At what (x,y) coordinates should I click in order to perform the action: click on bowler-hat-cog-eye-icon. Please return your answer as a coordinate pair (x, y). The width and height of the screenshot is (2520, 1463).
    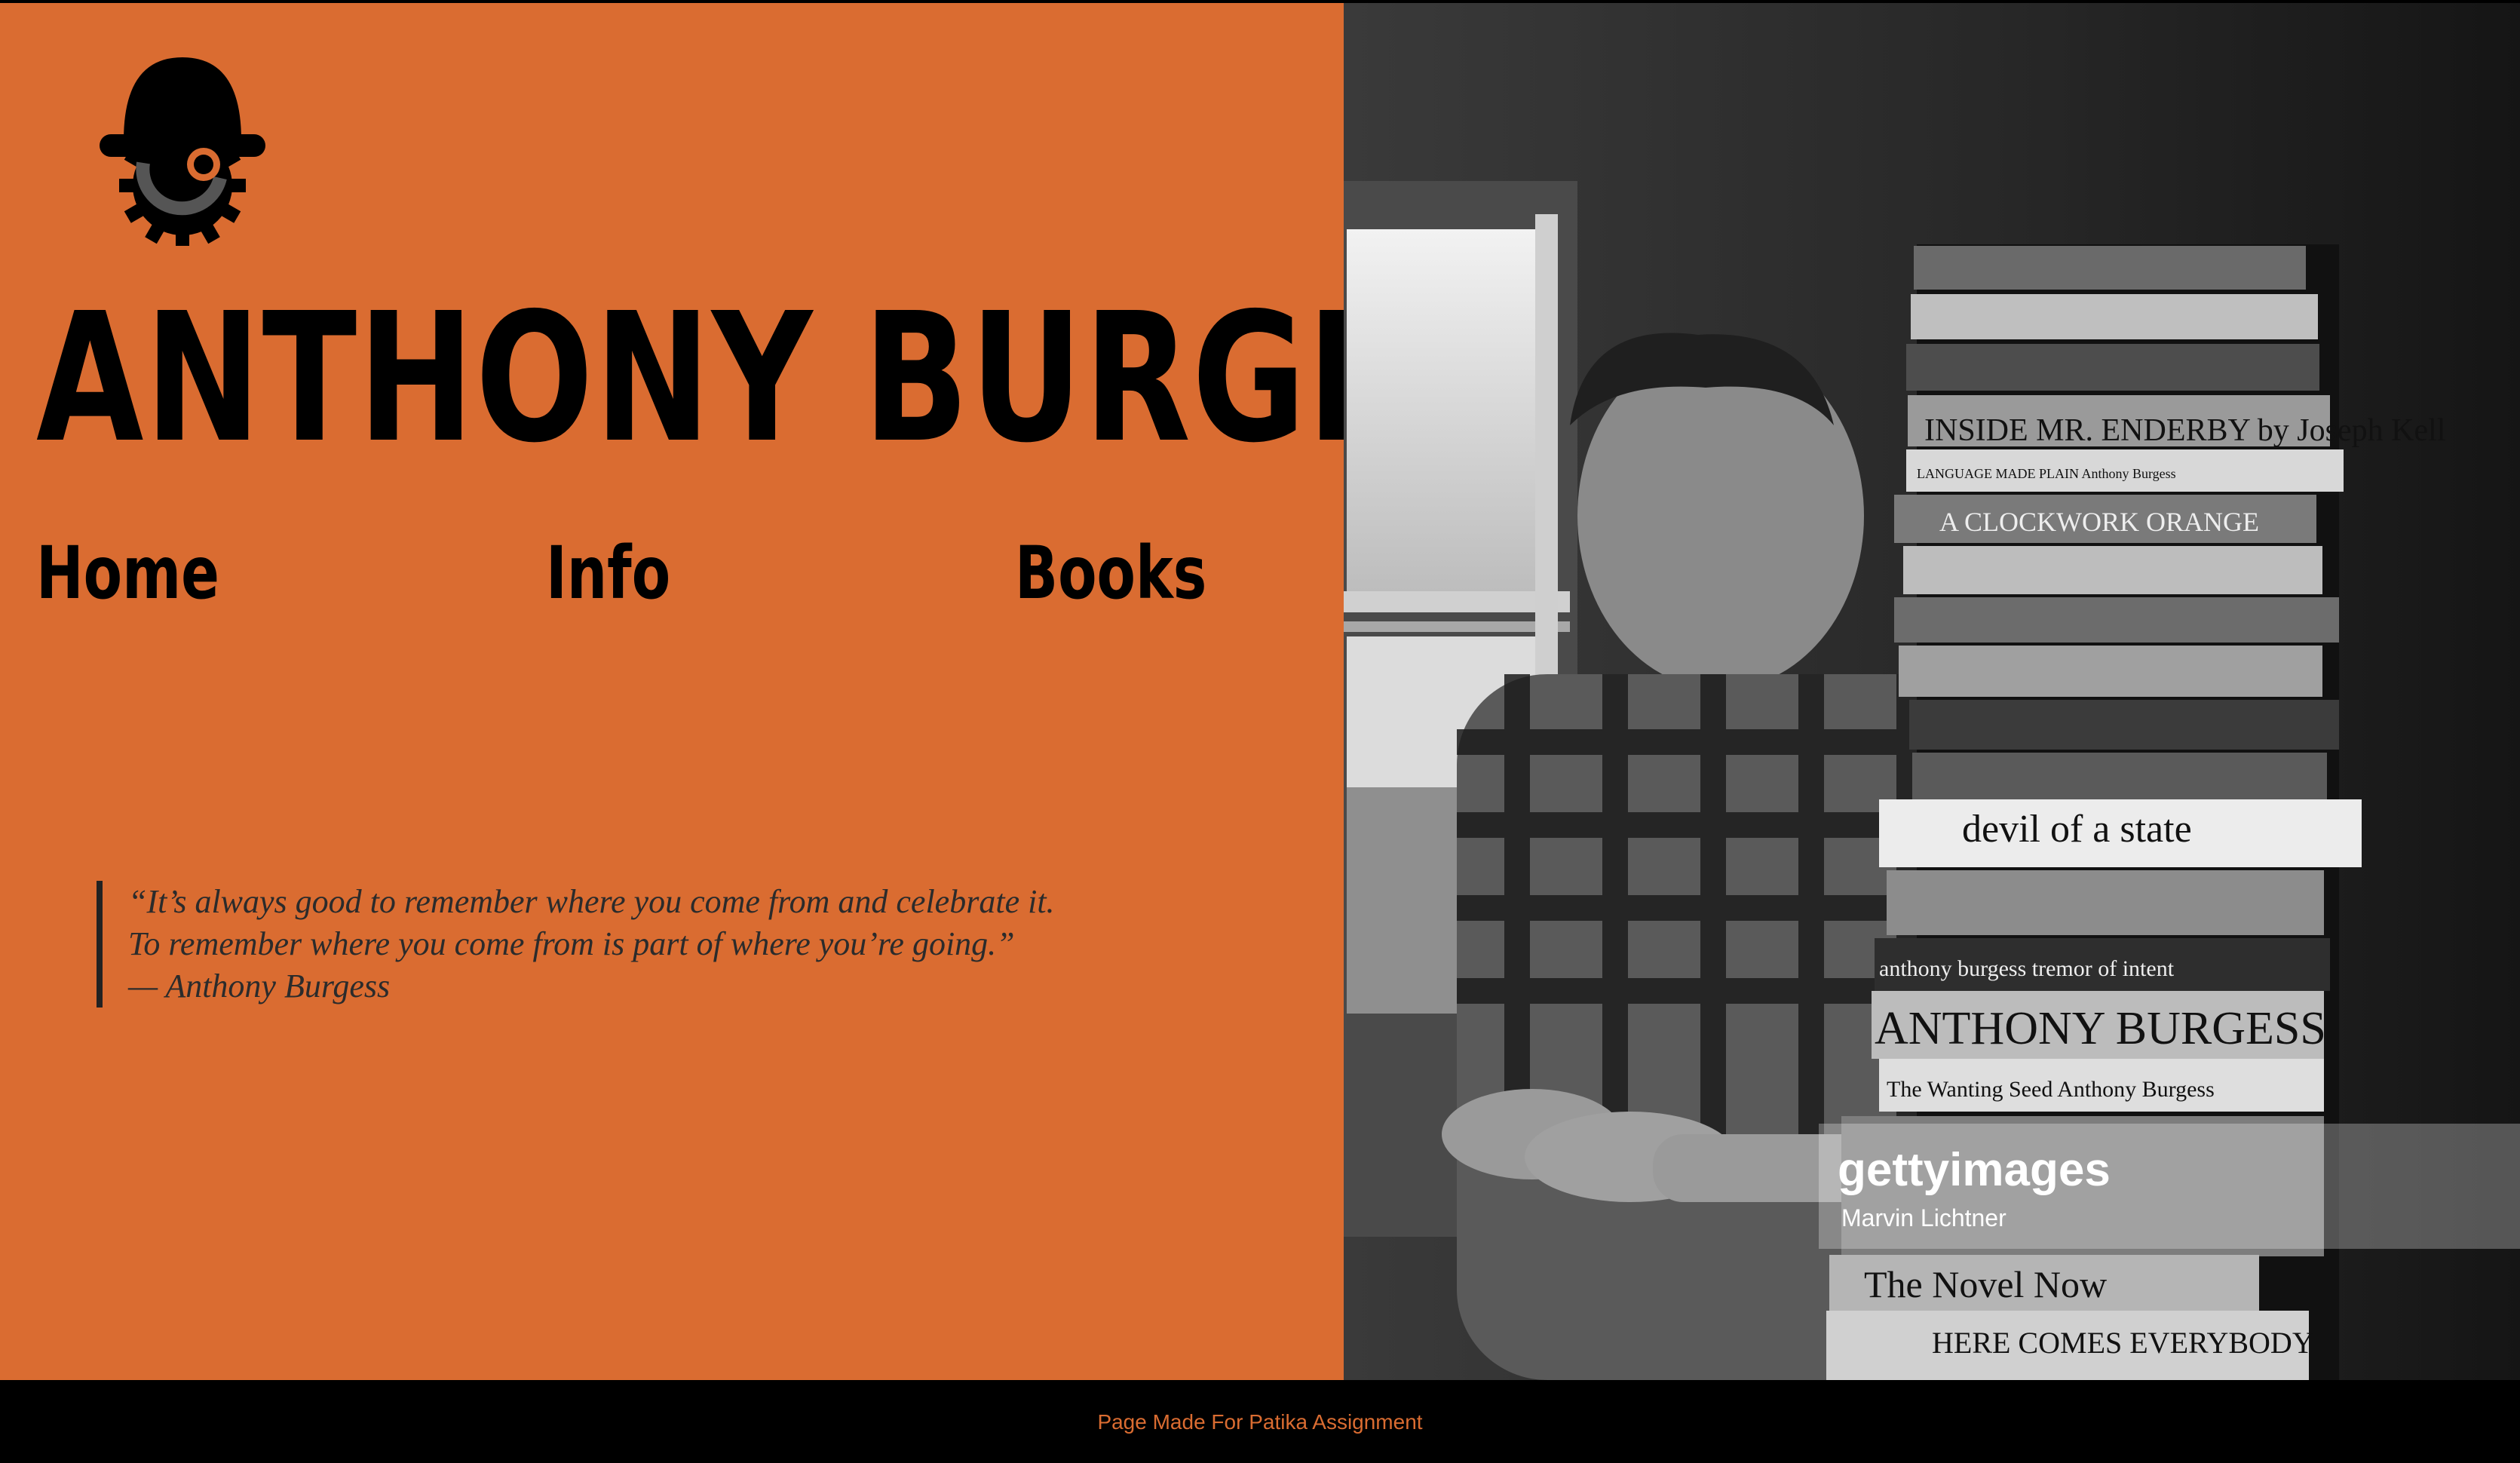
    Looking at the image, I should click on (182, 149).